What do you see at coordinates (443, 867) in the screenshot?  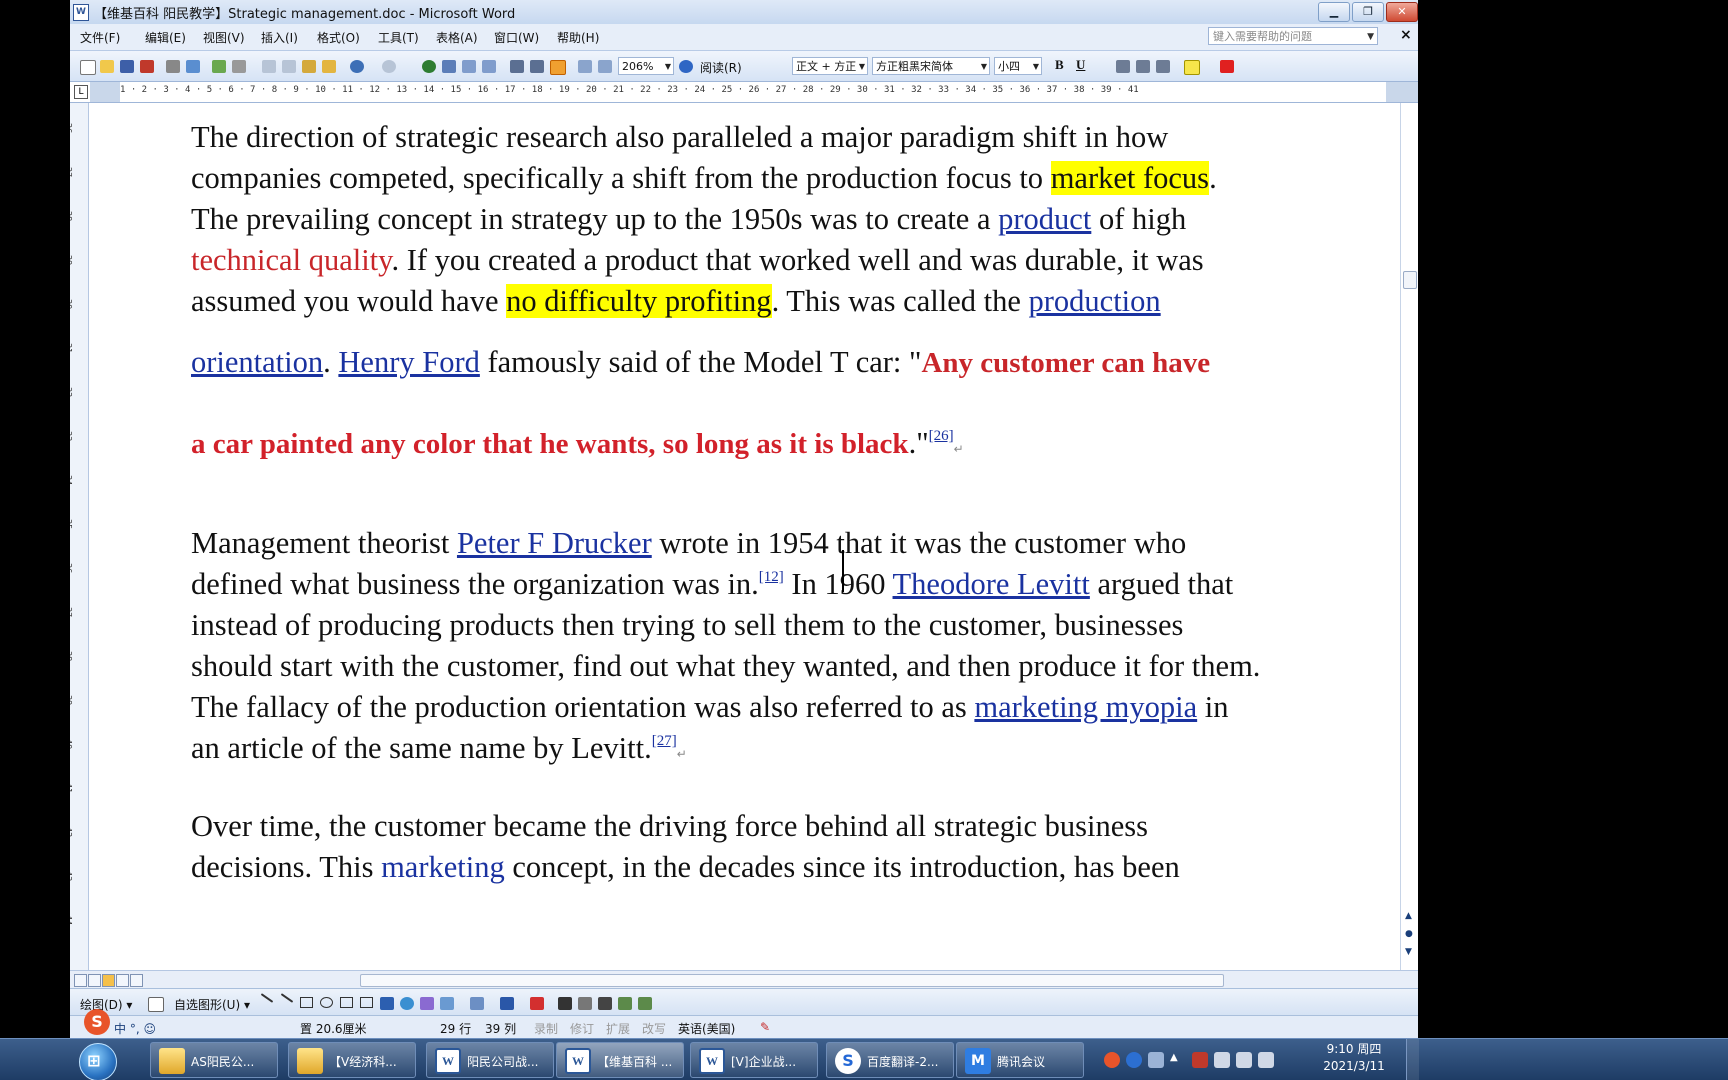 I see `link-marketing: marketing` at bounding box center [443, 867].